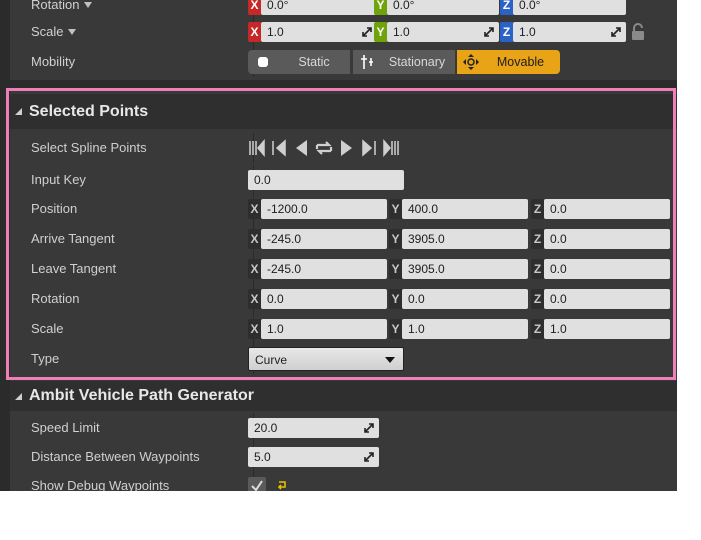 This screenshot has height=540, width=701. Describe the element at coordinates (465, 239) in the screenshot. I see `arrive-tangent-y-field: 3905.0` at that location.